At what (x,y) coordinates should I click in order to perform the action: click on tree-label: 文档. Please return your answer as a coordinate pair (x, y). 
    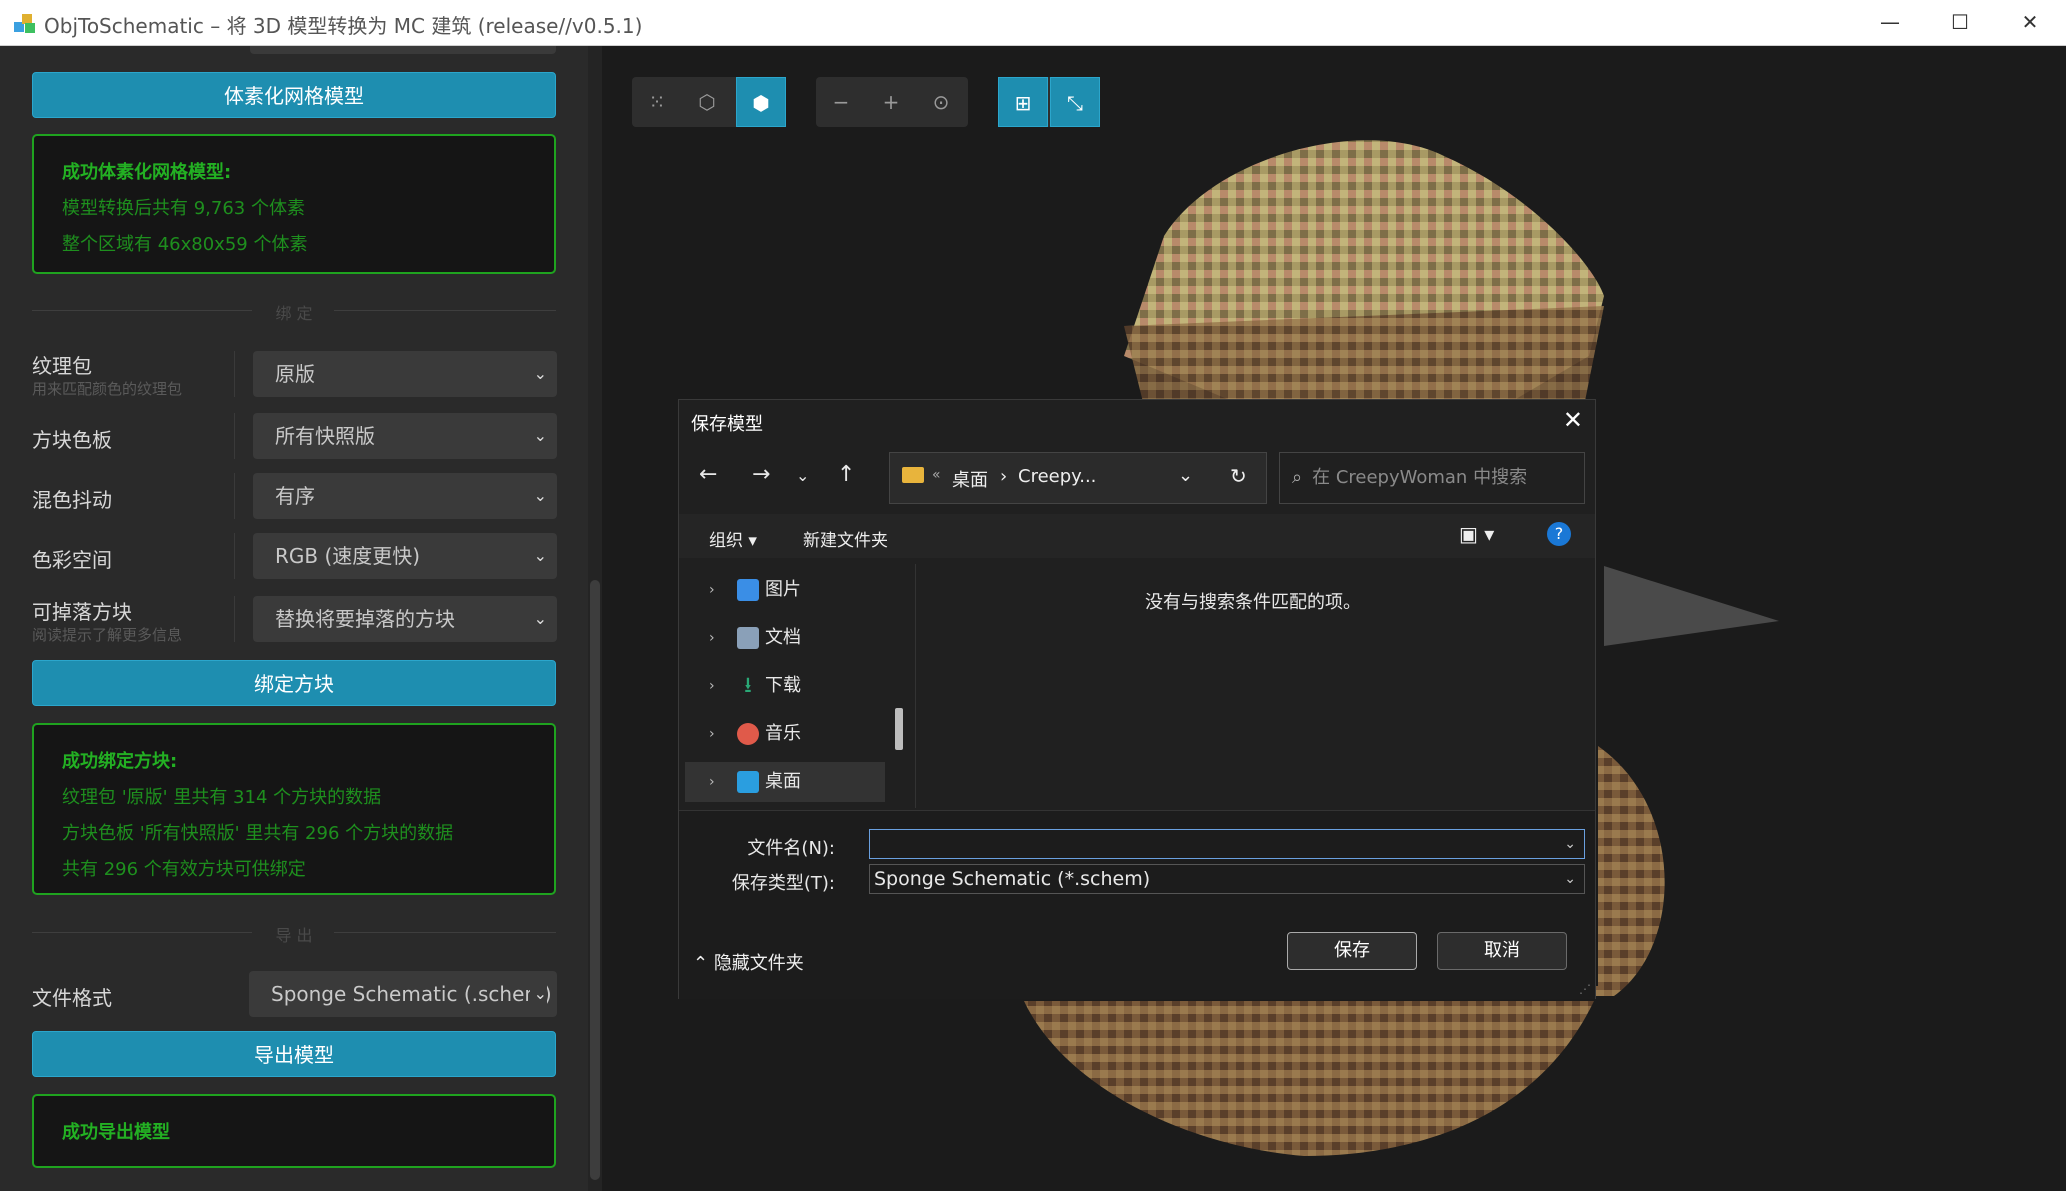
    Looking at the image, I should click on (783, 637).